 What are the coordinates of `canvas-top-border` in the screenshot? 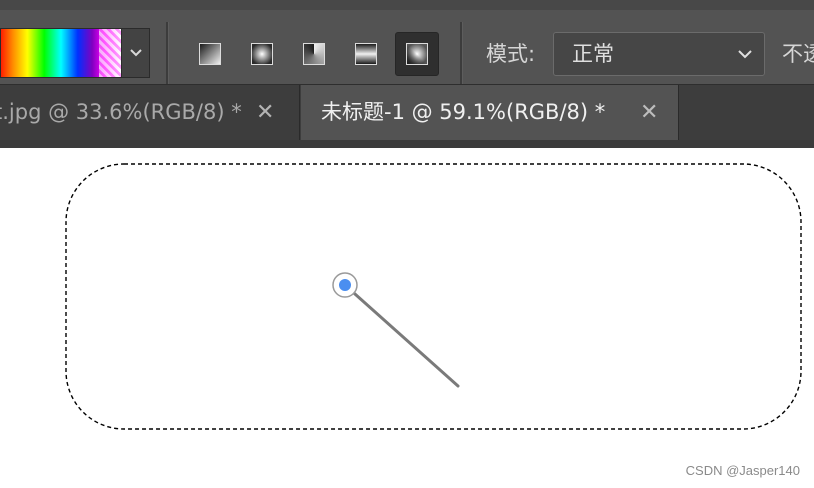 It's located at (407, 144).